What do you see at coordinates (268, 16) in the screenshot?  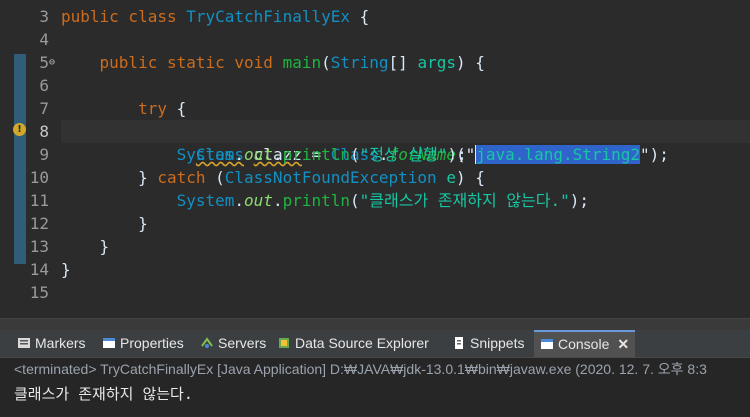 I see `ty-token: TryCatchFinallyEx` at bounding box center [268, 16].